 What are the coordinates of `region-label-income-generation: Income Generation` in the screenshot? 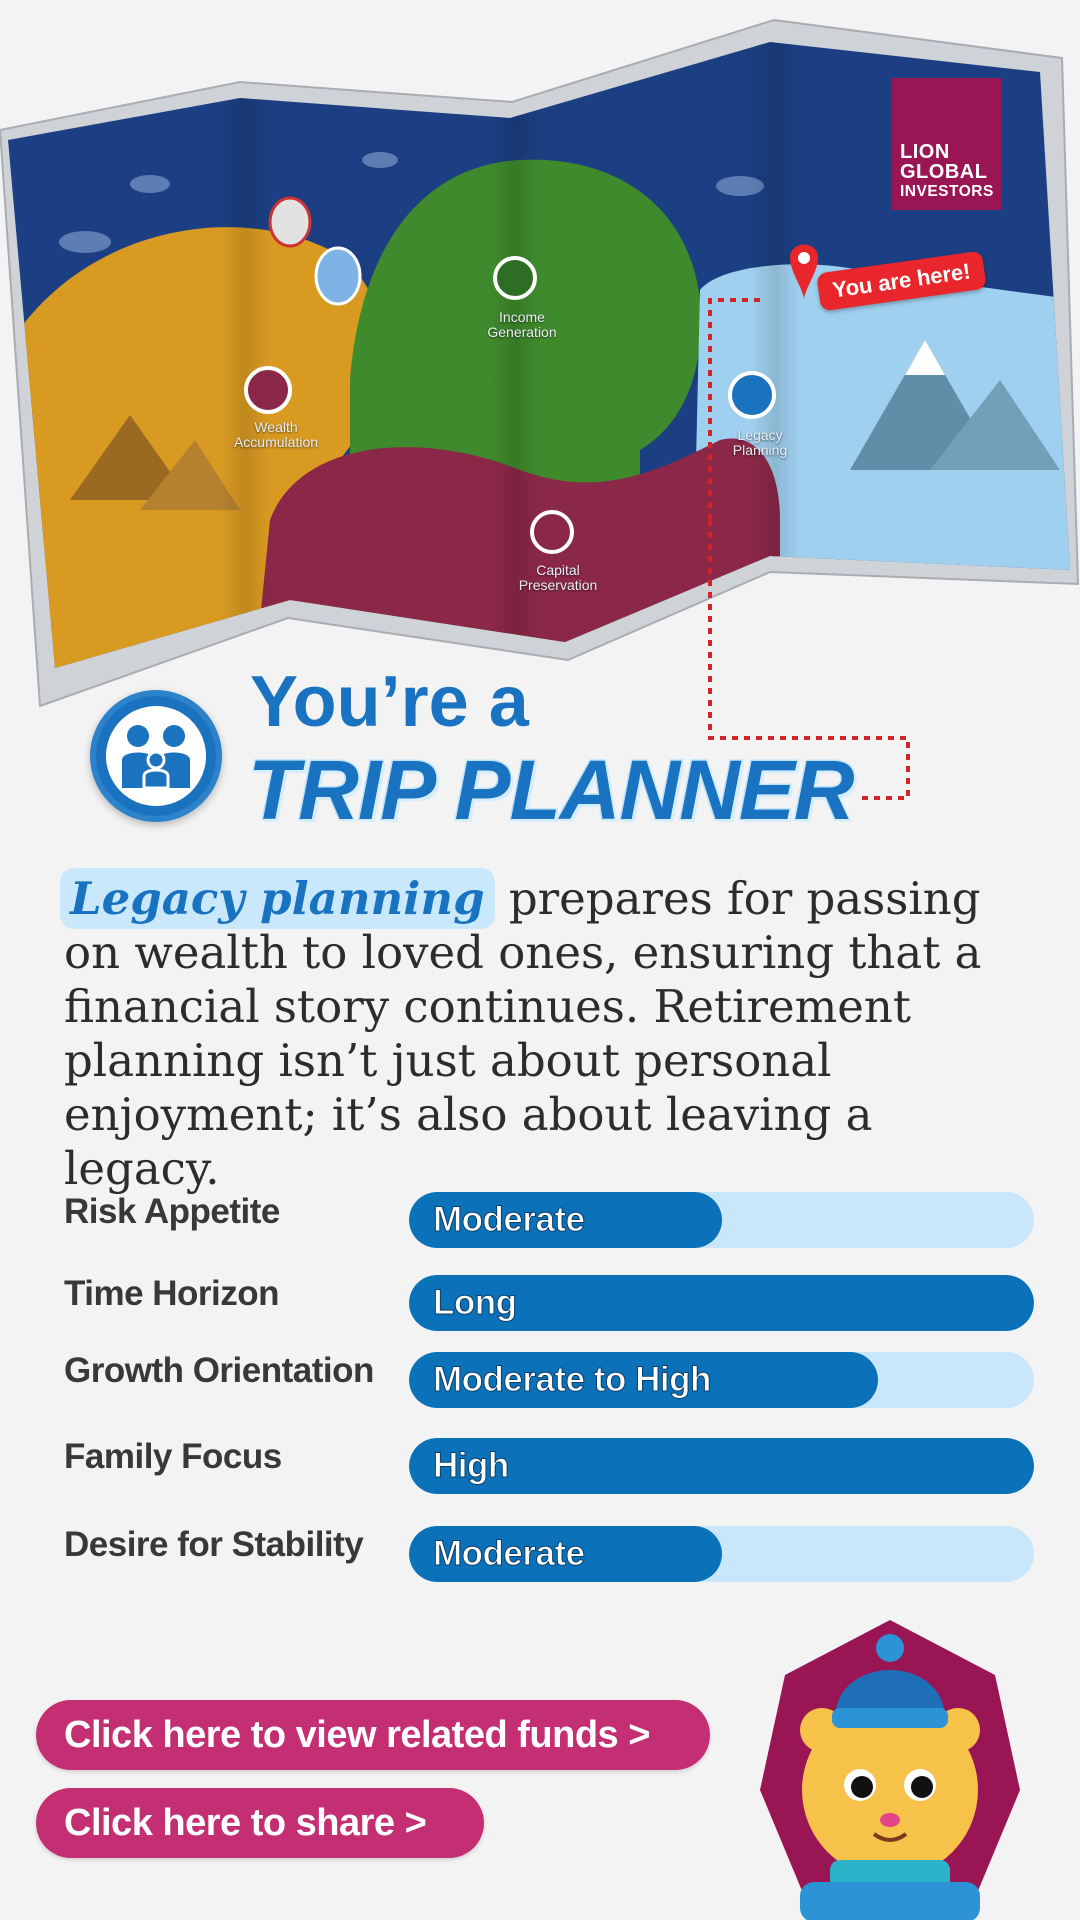 It's located at (522, 324).